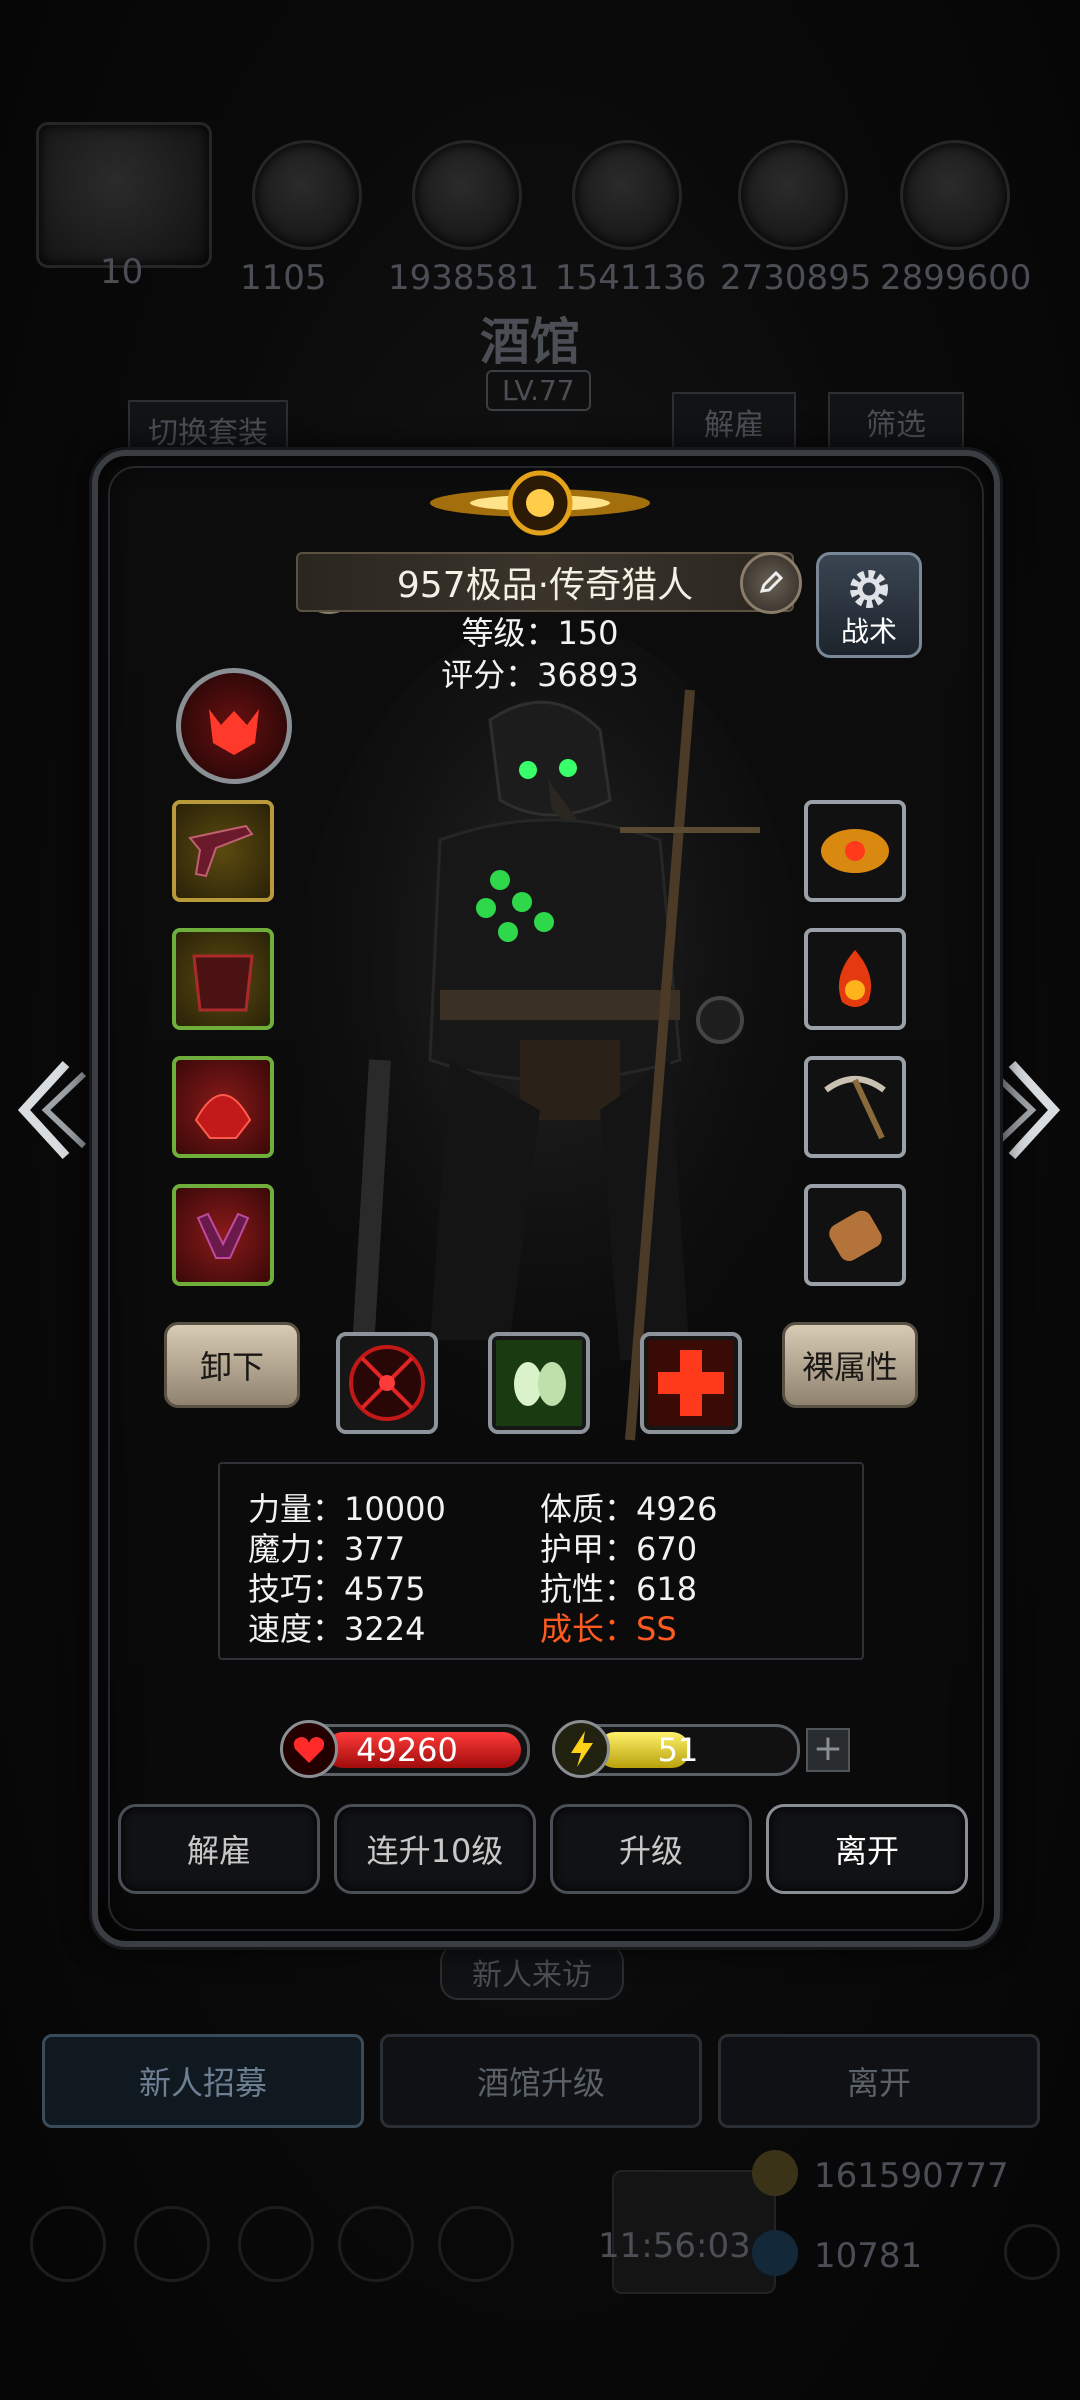 This screenshot has width=1080, height=2400. What do you see at coordinates (651, 1849) in the screenshot?
I see `level-up-button: 升级` at bounding box center [651, 1849].